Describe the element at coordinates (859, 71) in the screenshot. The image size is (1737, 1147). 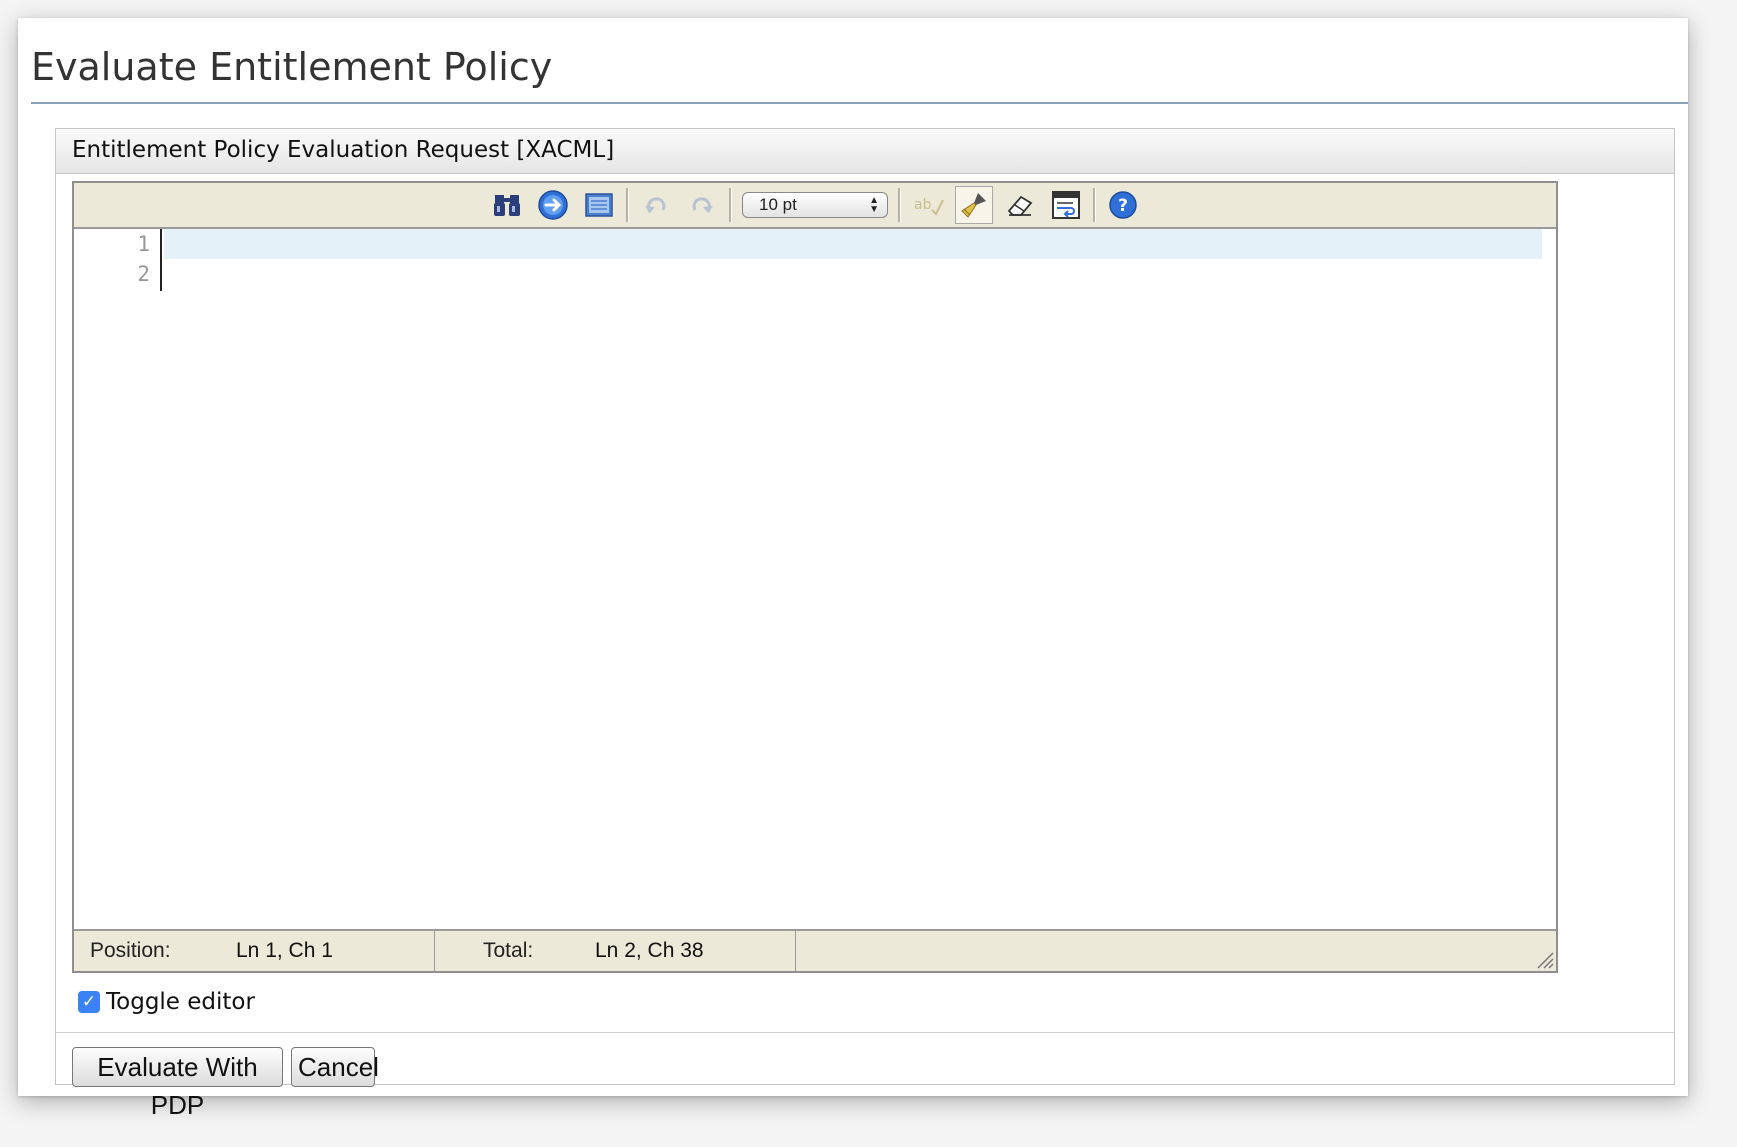
I see `page-title: Evaluate Entitlement Policy` at that location.